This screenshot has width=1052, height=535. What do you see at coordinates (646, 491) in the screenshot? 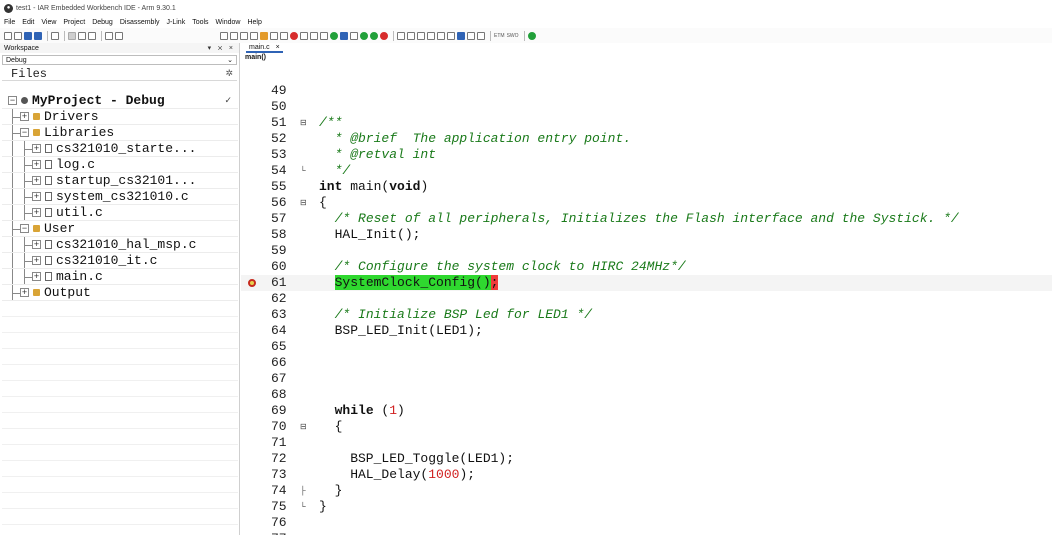
I see `code-line: 74 ├ }` at bounding box center [646, 491].